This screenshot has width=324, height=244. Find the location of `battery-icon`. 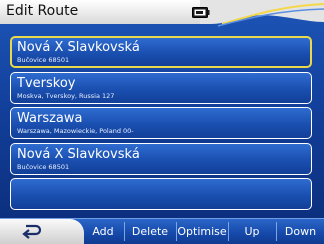

battery-icon is located at coordinates (201, 12).